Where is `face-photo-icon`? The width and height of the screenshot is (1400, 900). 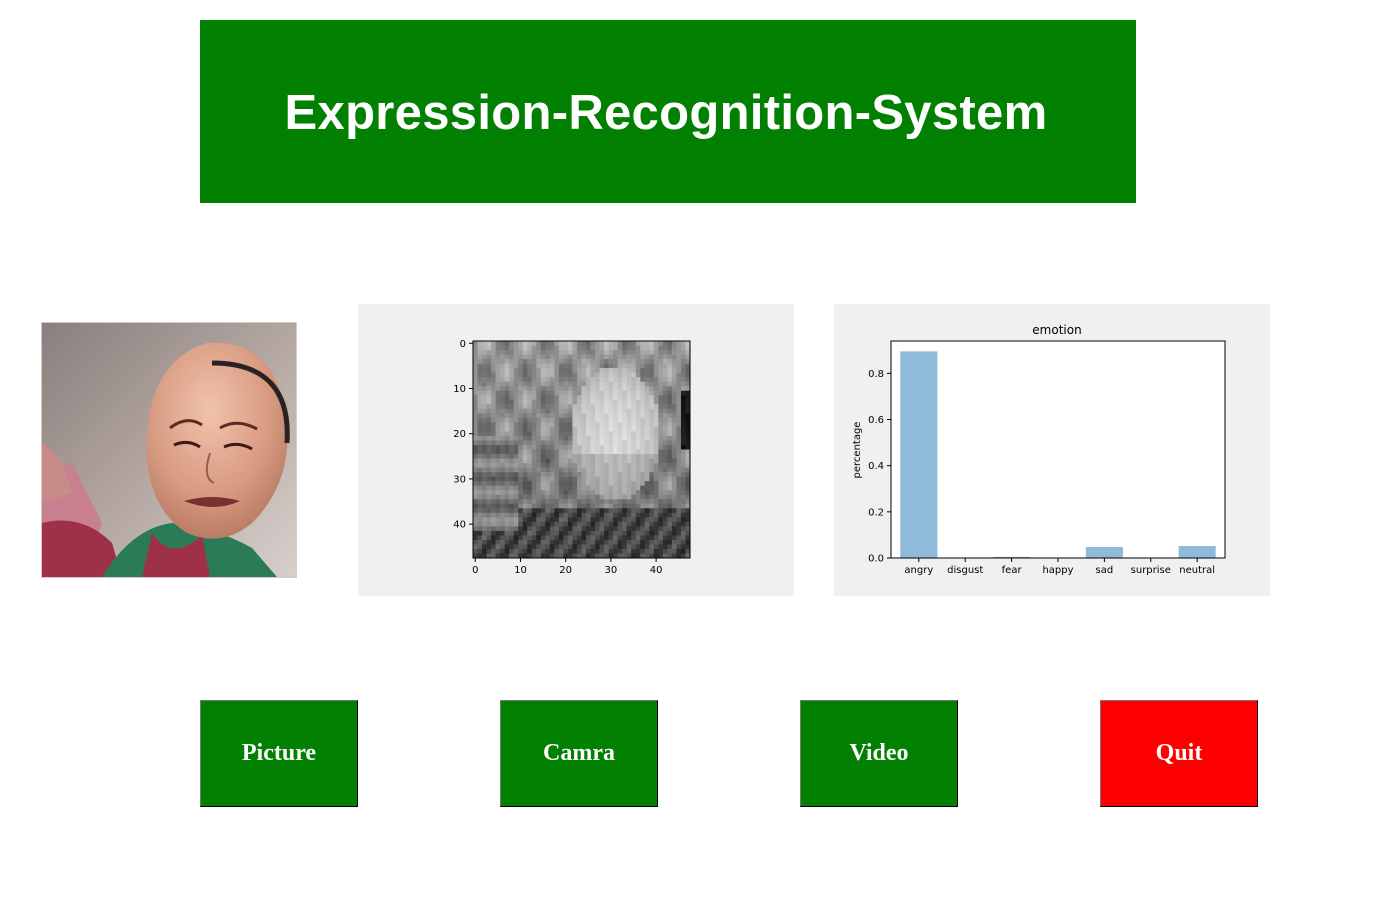 face-photo-icon is located at coordinates (169, 450).